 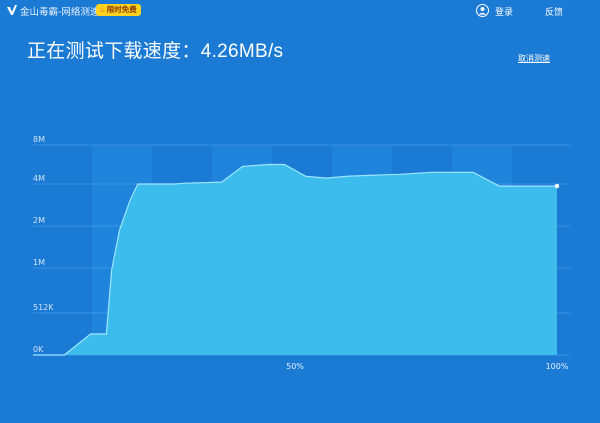 I want to click on current-point, so click(x=557, y=186).